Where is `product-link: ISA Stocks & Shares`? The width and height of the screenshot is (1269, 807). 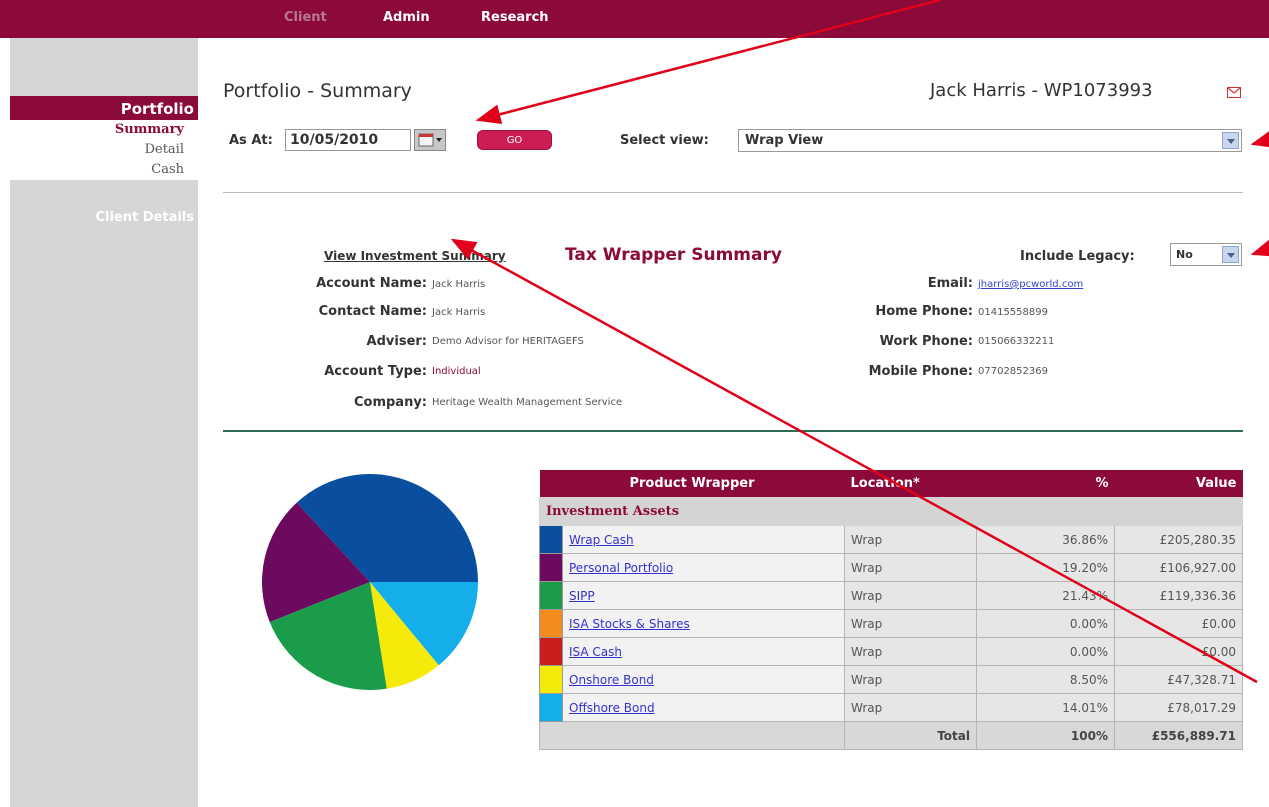
product-link: ISA Stocks & Shares is located at coordinates (629, 624).